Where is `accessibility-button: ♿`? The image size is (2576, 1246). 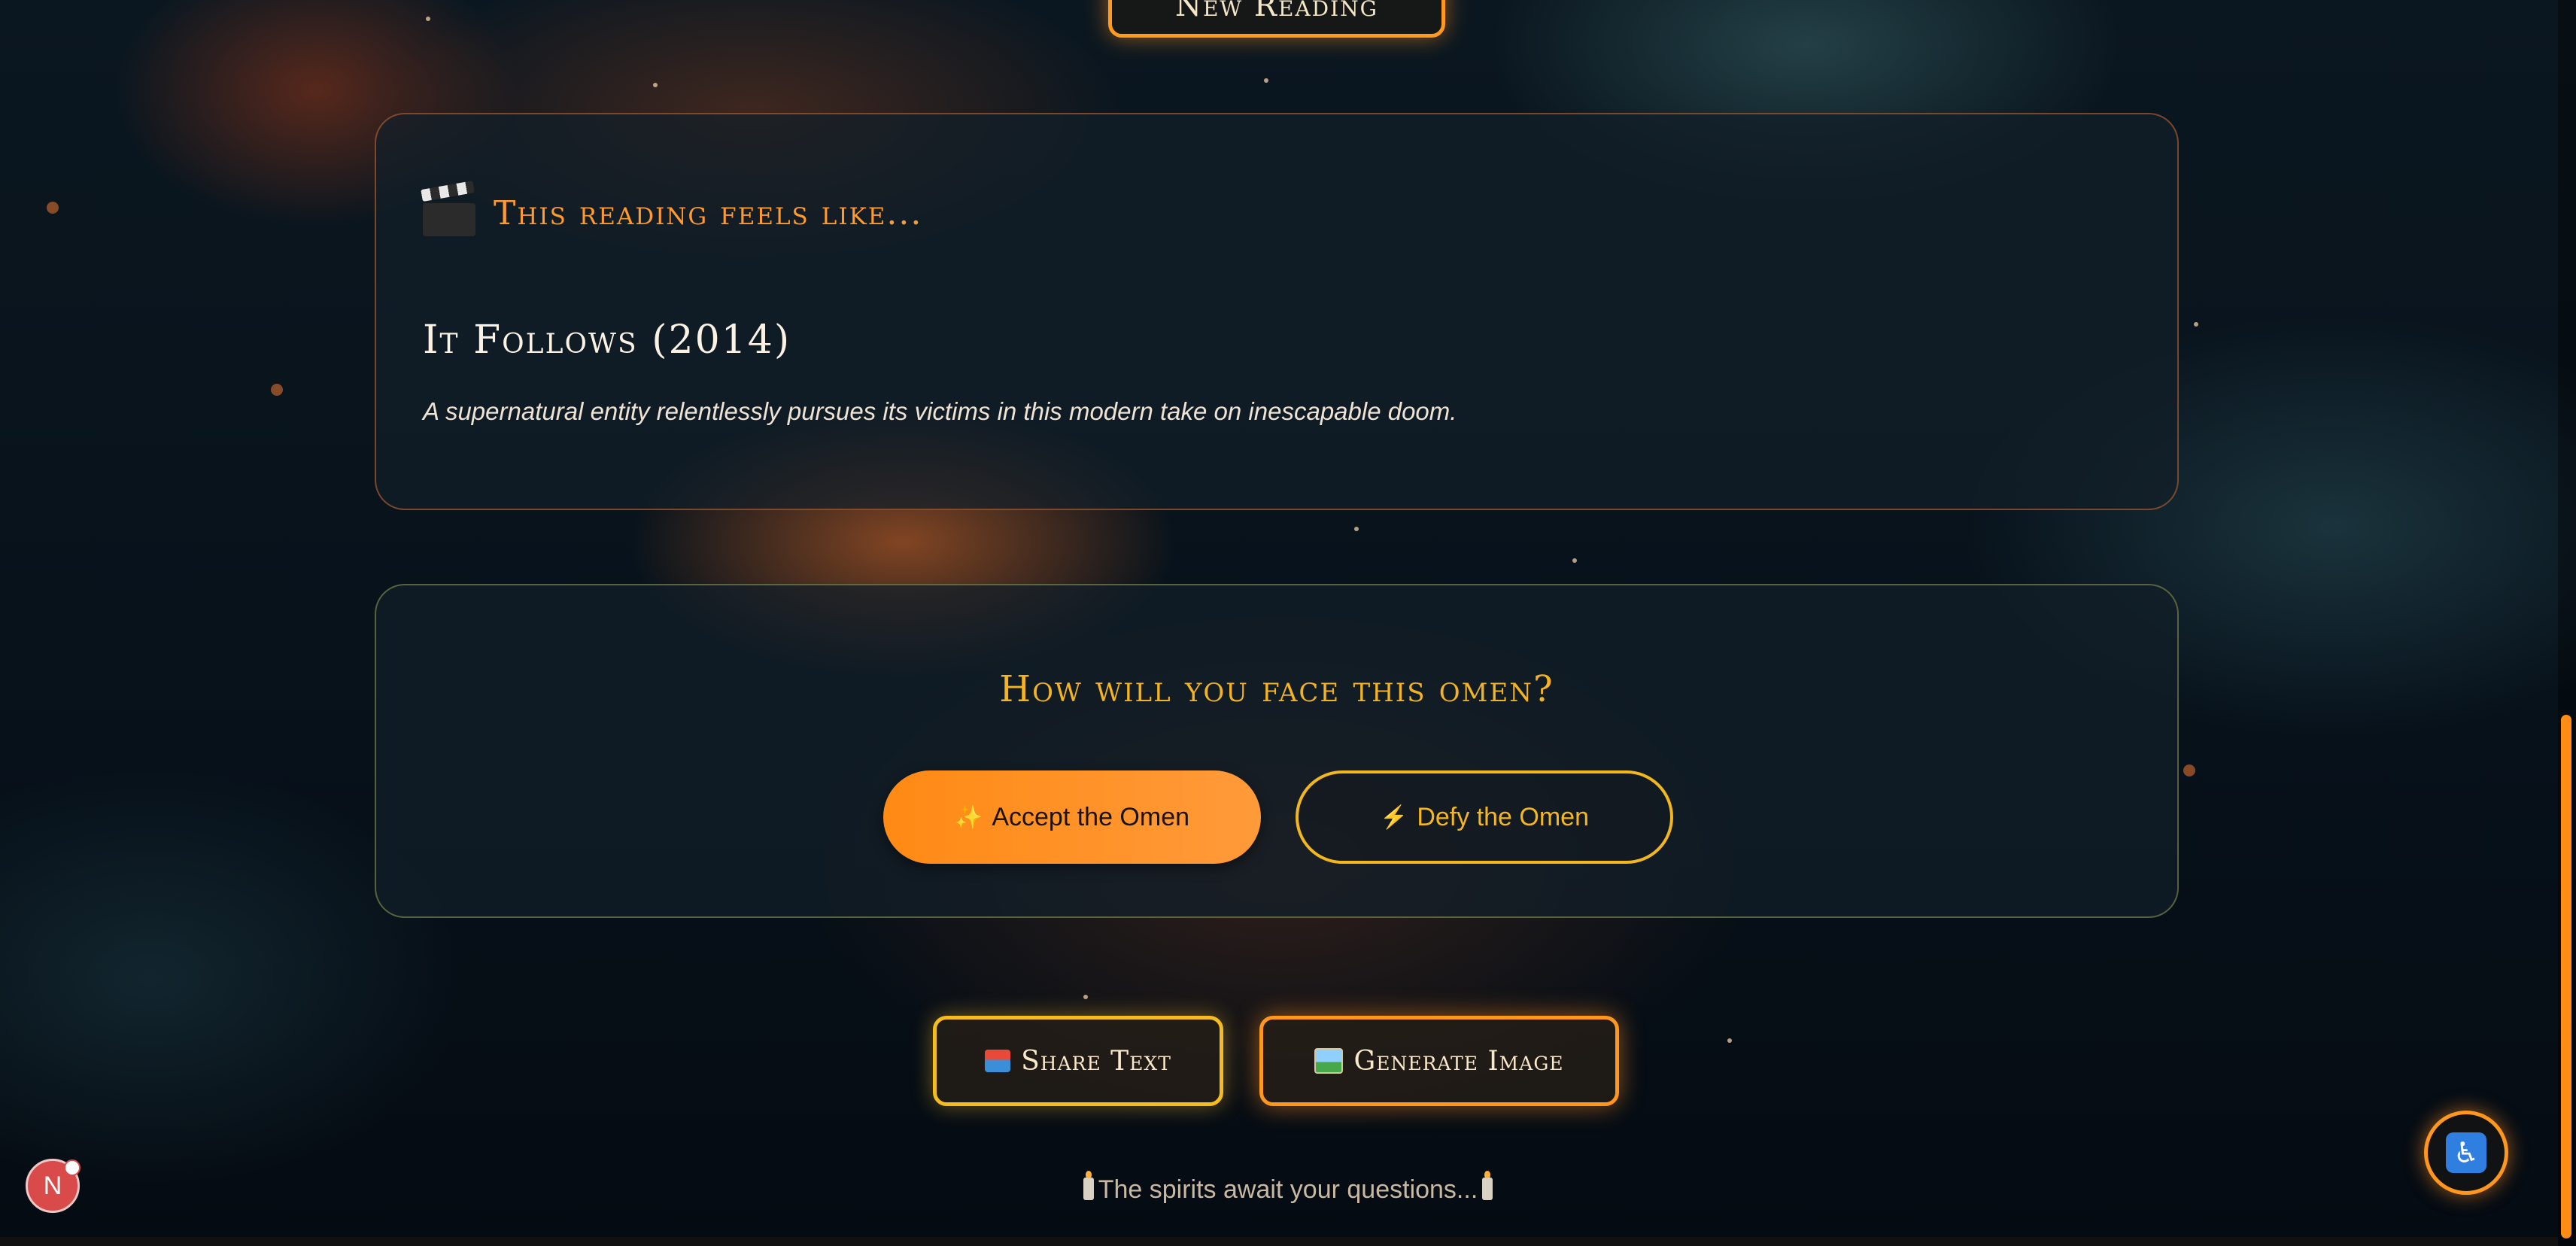 accessibility-button: ♿ is located at coordinates (2466, 1153).